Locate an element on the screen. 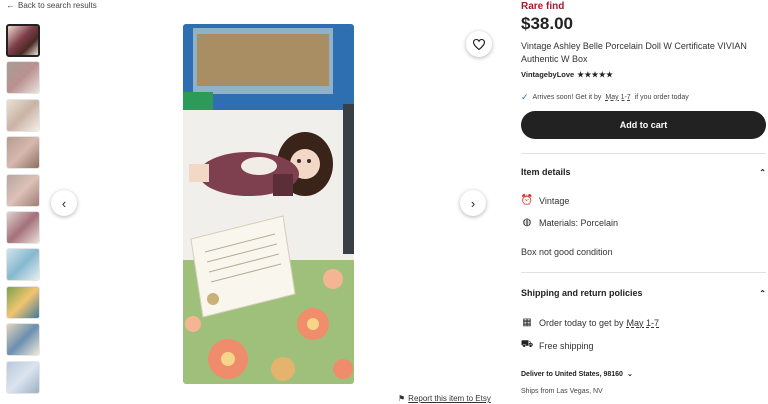 The height and width of the screenshot is (404, 768). shop-info: VintagebyLove ★★★★★ is located at coordinates (567, 74).